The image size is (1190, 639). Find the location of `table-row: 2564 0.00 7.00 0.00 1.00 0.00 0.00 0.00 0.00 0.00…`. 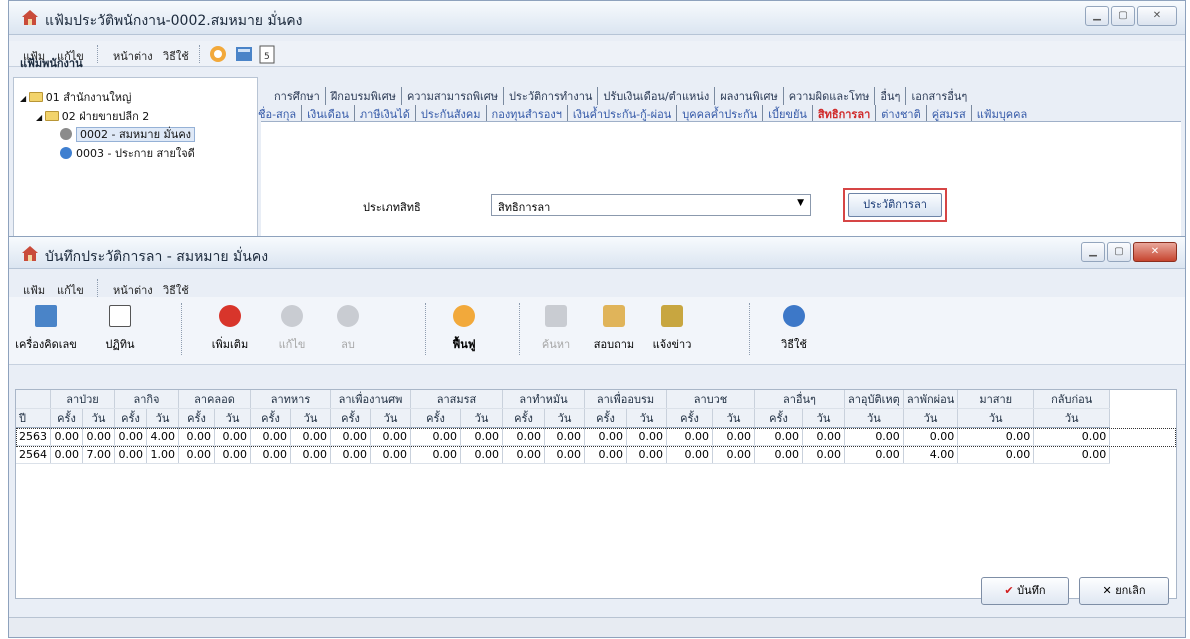

table-row: 2564 0.00 7.00 0.00 1.00 0.00 0.00 0.00 0.00 0.00… is located at coordinates (563, 454).